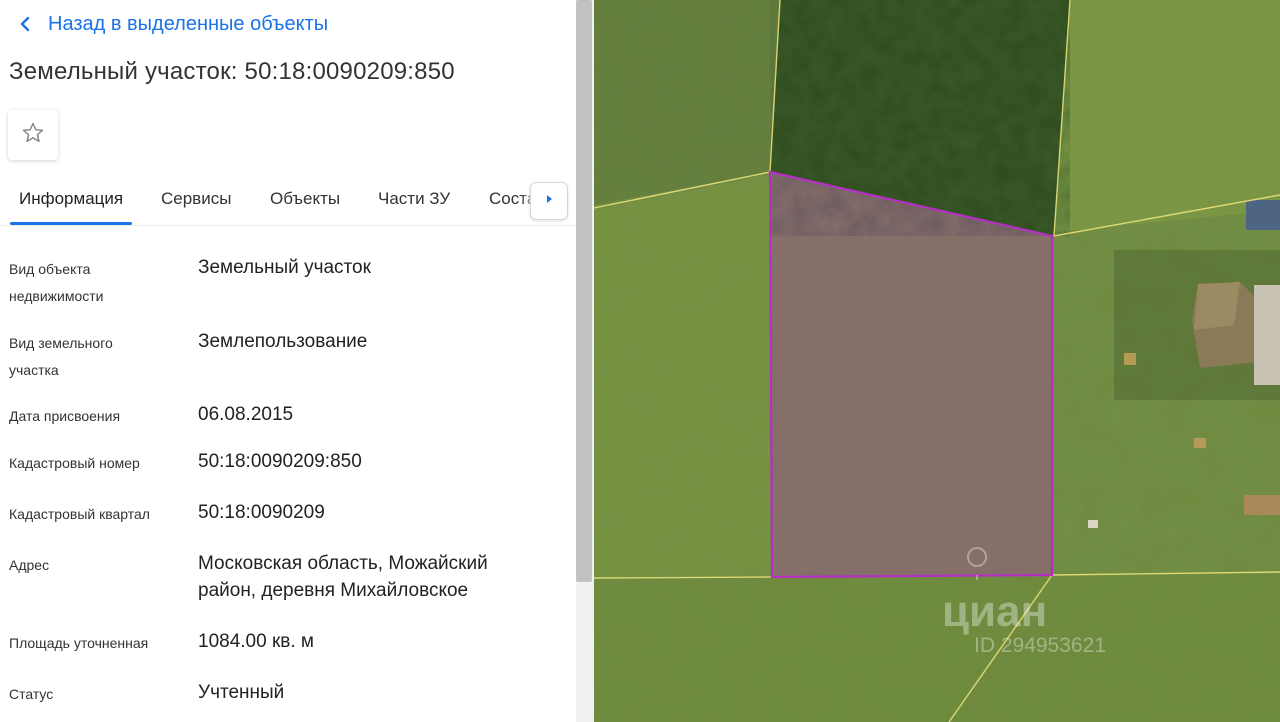 The image size is (1280, 722). I want to click on label-object-type: Вид объекта недвижимости, so click(56, 282).